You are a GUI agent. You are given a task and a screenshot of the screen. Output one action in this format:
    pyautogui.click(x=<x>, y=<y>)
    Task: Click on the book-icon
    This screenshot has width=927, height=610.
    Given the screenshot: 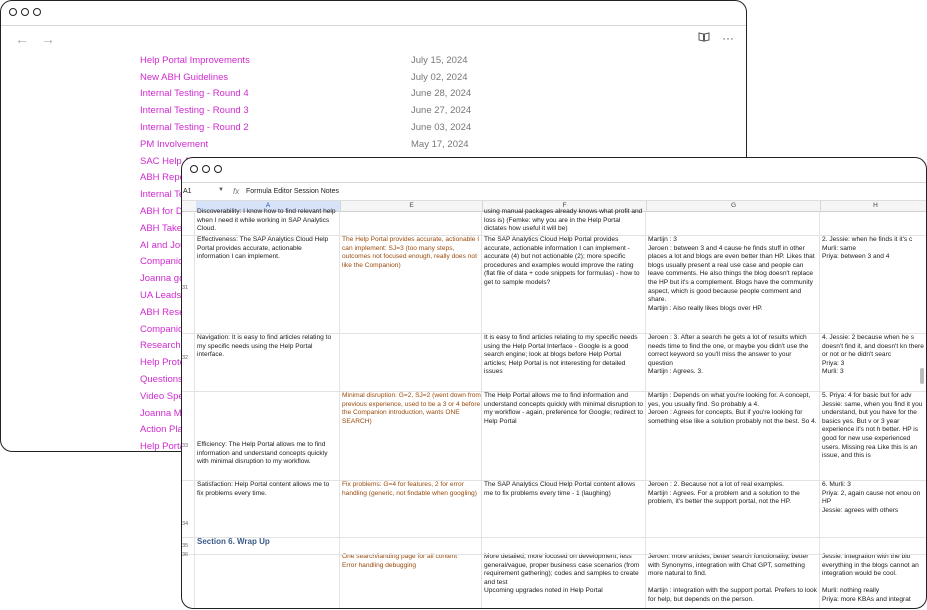 What is the action you would take?
    pyautogui.click(x=704, y=38)
    